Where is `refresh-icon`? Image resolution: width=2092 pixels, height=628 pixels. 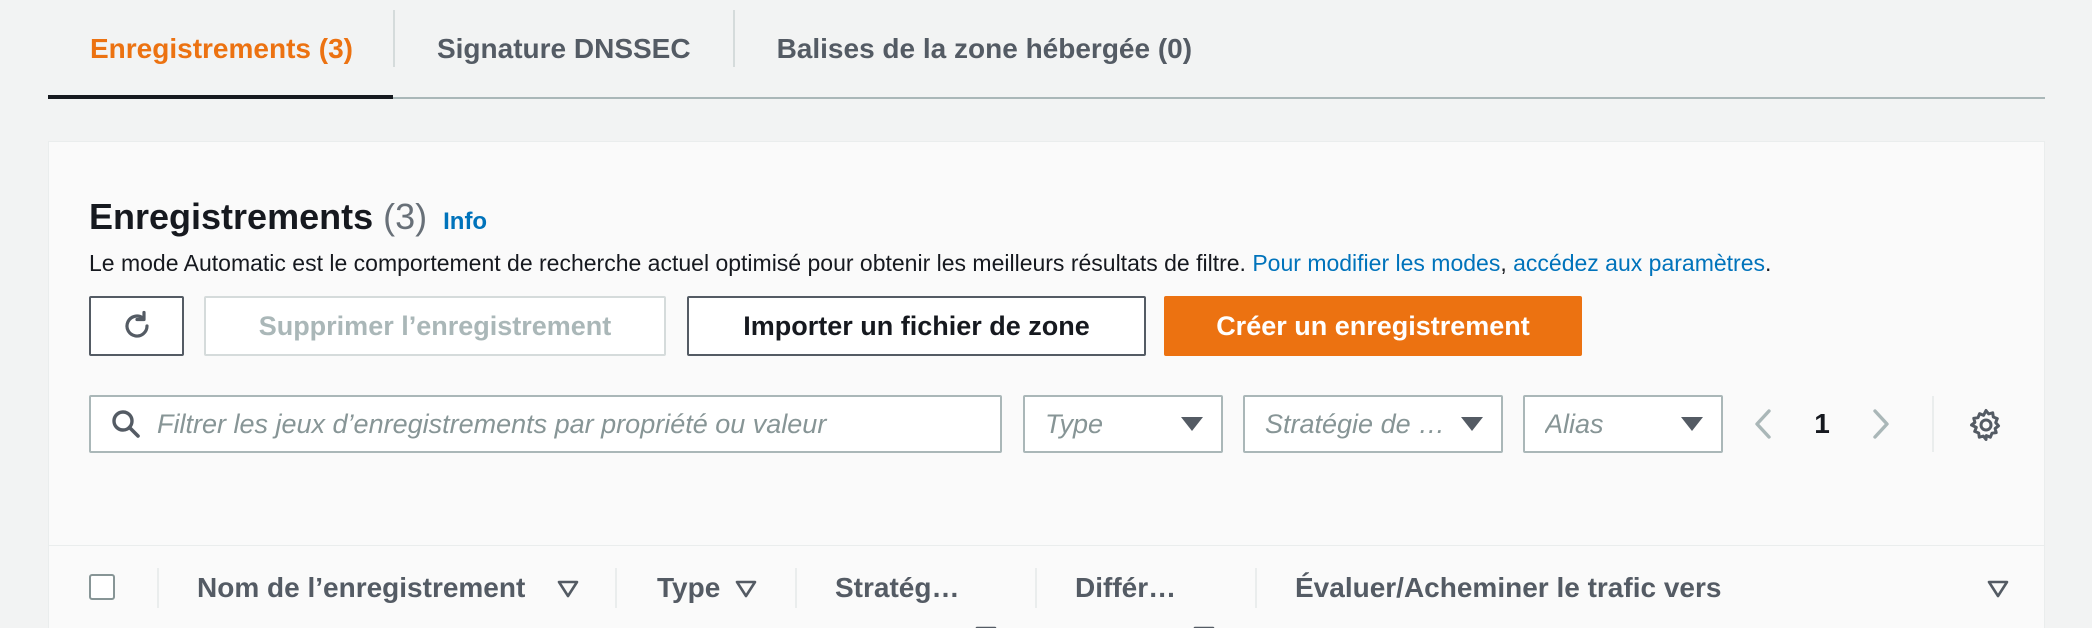
refresh-icon is located at coordinates (136, 324).